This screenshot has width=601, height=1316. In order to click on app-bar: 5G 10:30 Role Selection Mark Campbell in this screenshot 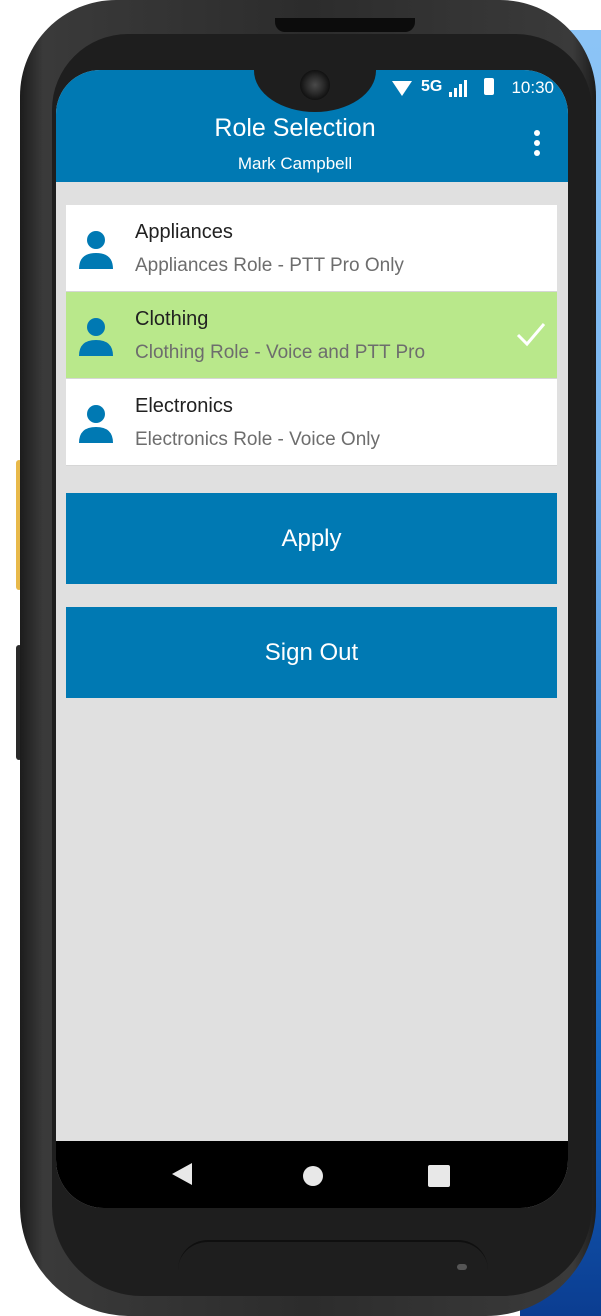, I will do `click(312, 126)`.